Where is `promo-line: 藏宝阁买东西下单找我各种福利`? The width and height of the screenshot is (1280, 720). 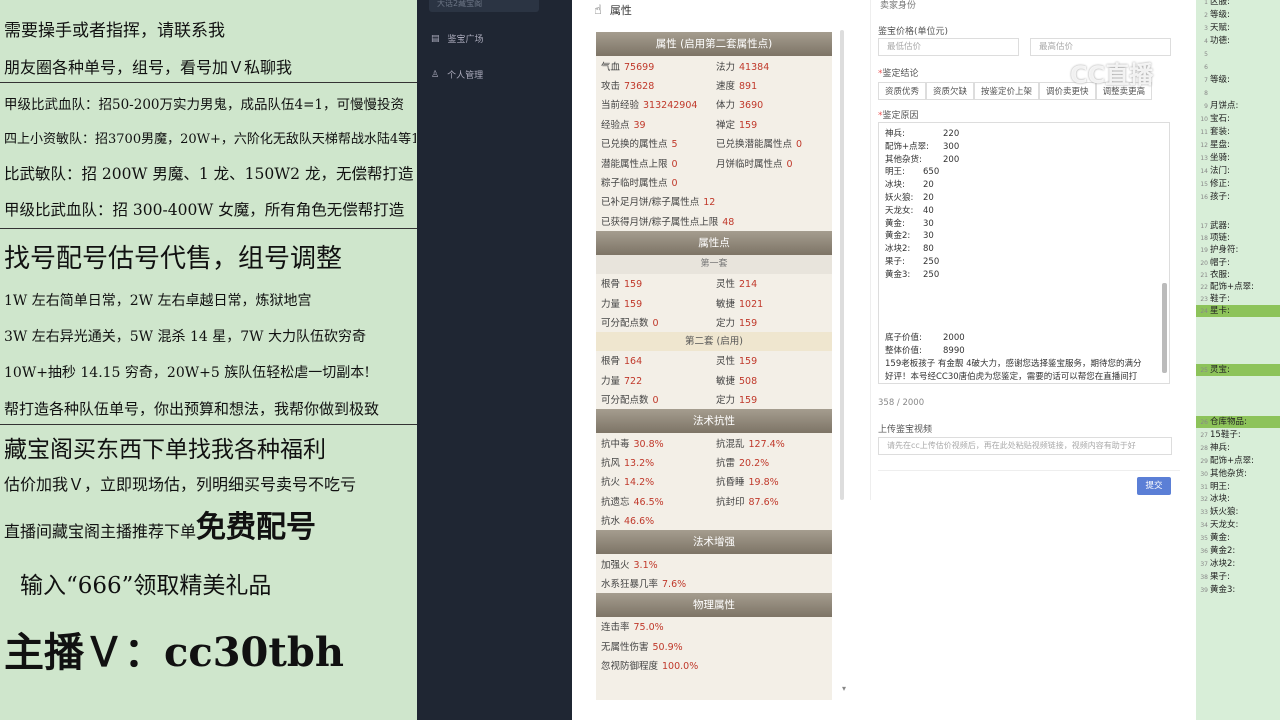
promo-line: 藏宝阁买东西下单找我各种福利 is located at coordinates (165, 450).